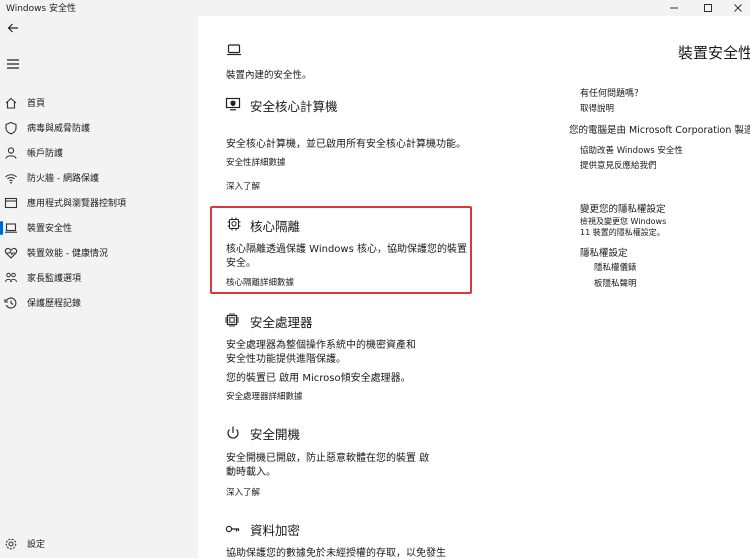 The height and width of the screenshot is (559, 750). Describe the element at coordinates (659, 130) in the screenshot. I see `managed-by-text: 您的電腦是由 Microsoft Corporation 製造與` at that location.